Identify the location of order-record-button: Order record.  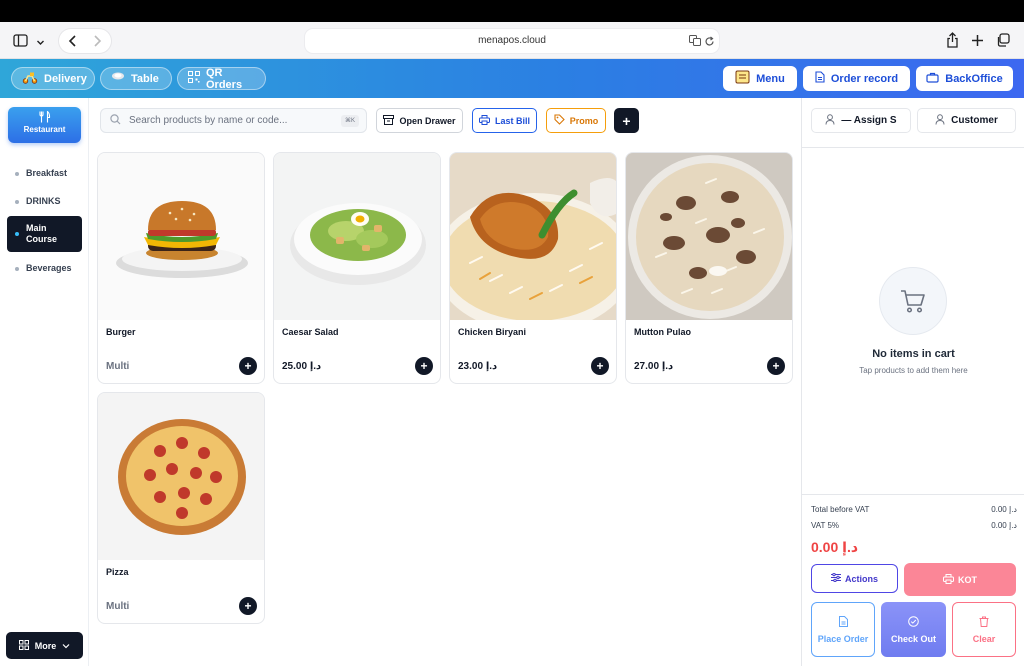
(856, 78).